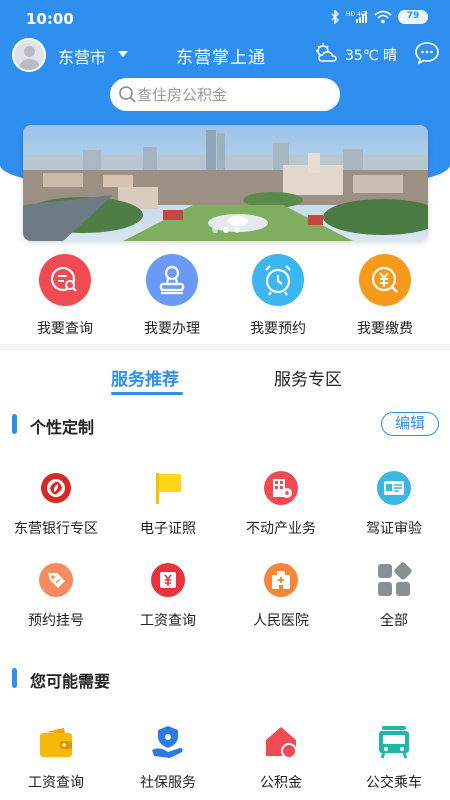  What do you see at coordinates (62, 427) in the screenshot?
I see `section-title: 个性定制` at bounding box center [62, 427].